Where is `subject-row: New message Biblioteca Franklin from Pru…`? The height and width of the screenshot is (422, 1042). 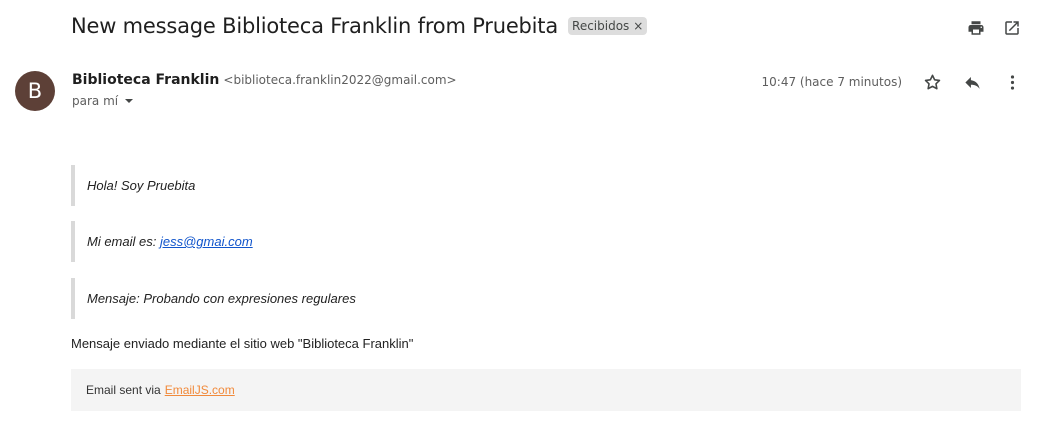 subject-row: New message Biblioteca Franklin from Pru… is located at coordinates (359, 26).